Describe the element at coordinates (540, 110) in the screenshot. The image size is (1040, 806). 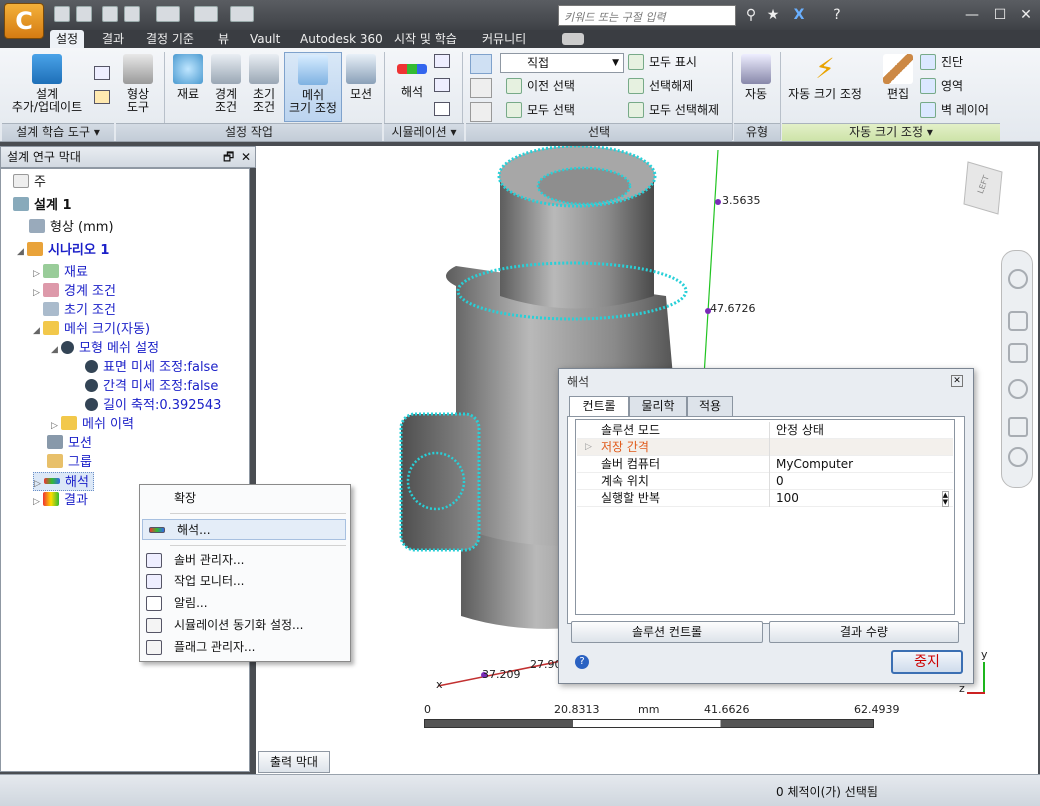
I see `select-all-button: 모두 선택` at that location.